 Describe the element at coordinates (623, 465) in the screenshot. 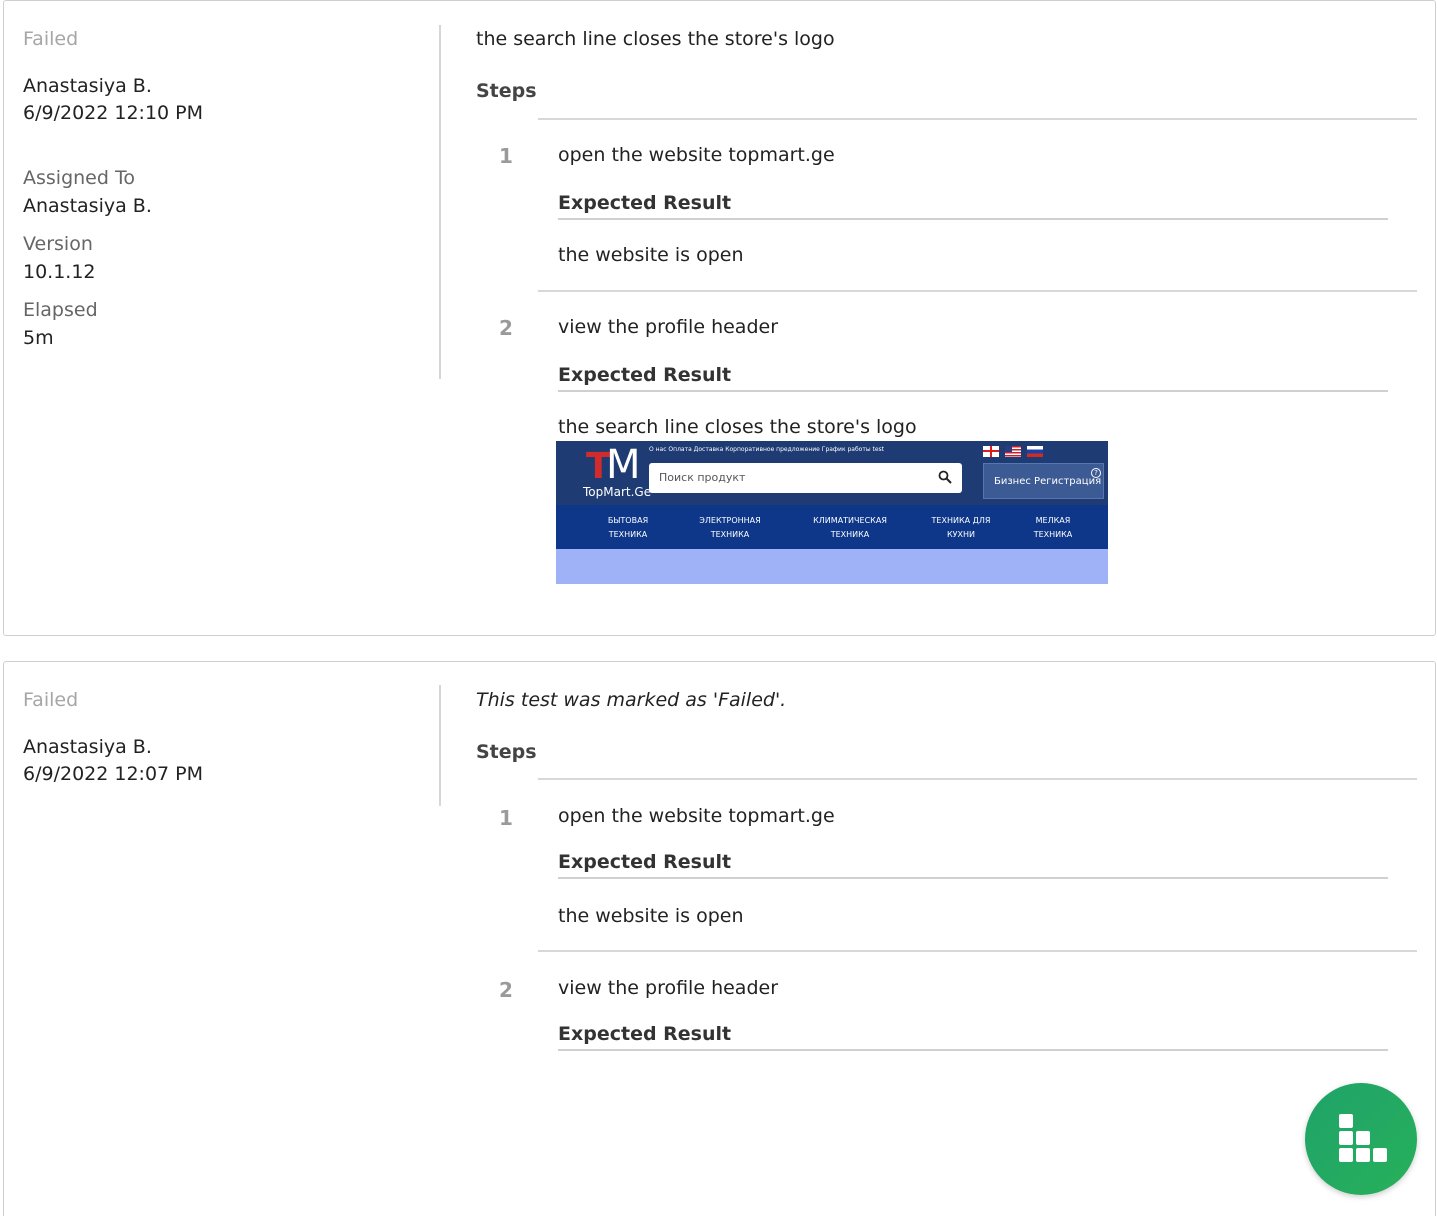

I see `site-logo-m: M` at that location.